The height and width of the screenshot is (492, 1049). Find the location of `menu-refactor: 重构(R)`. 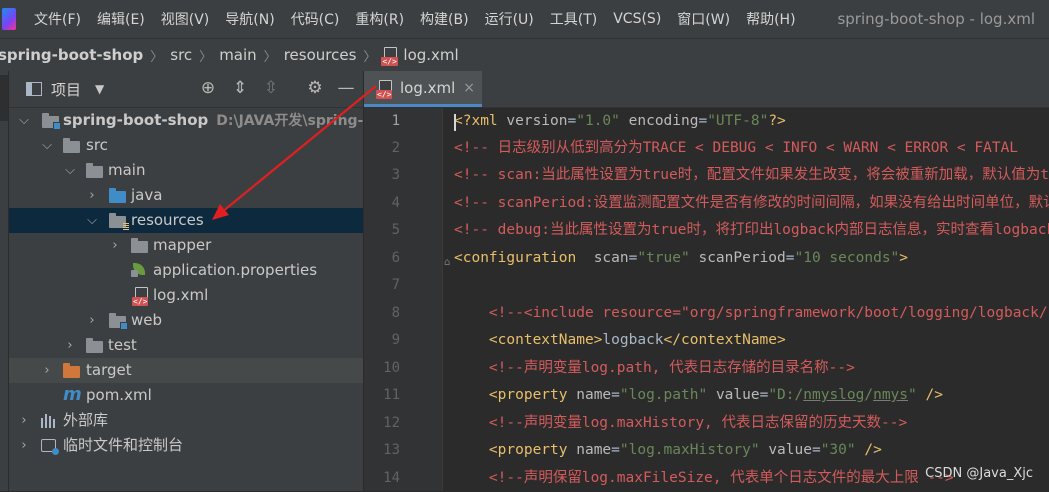

menu-refactor: 重构(R) is located at coordinates (379, 19).